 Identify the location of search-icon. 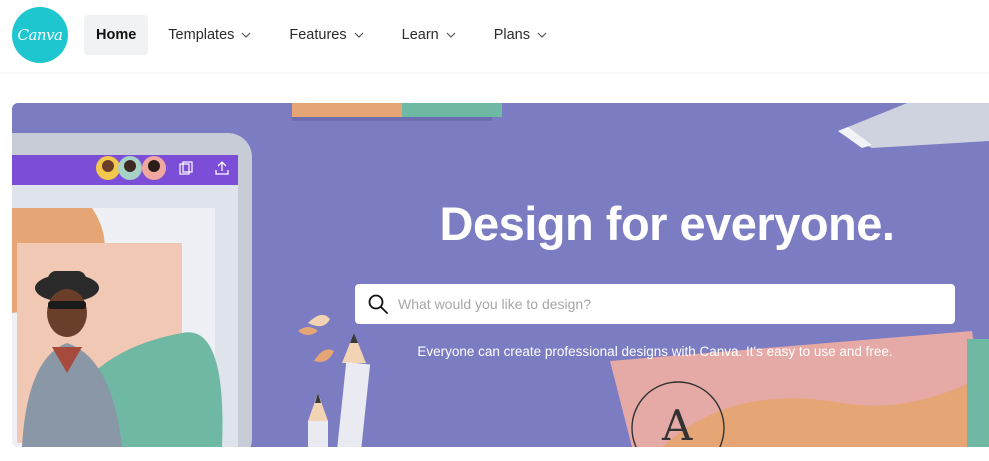
(378, 304).